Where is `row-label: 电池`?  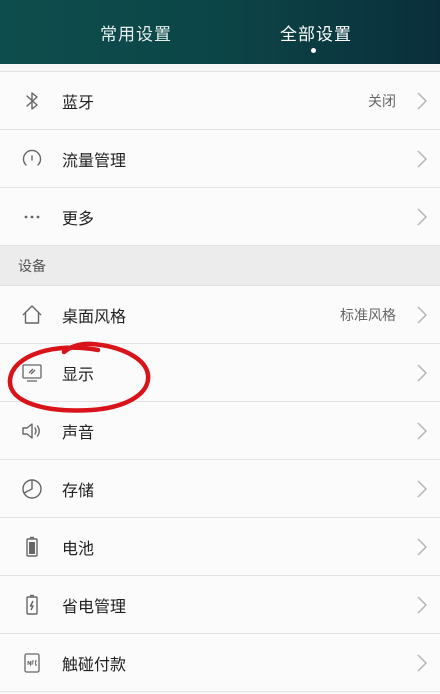 row-label: 电池 is located at coordinates (78, 548).